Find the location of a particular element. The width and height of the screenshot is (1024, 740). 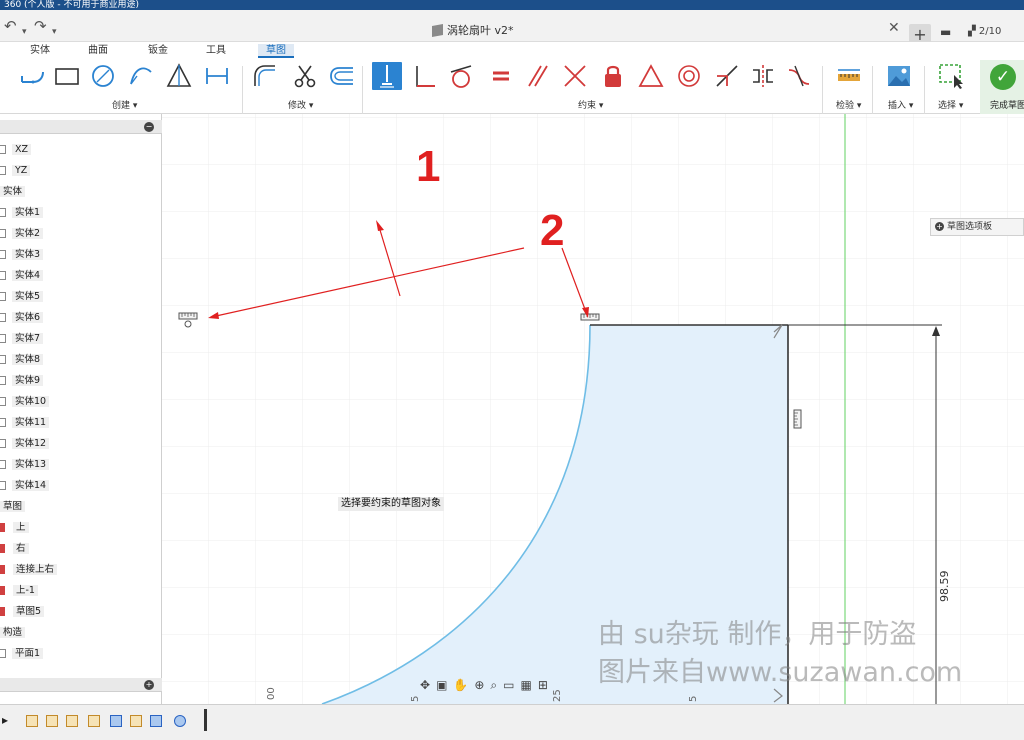

browser-item: 连接上右 is located at coordinates (29, 570).